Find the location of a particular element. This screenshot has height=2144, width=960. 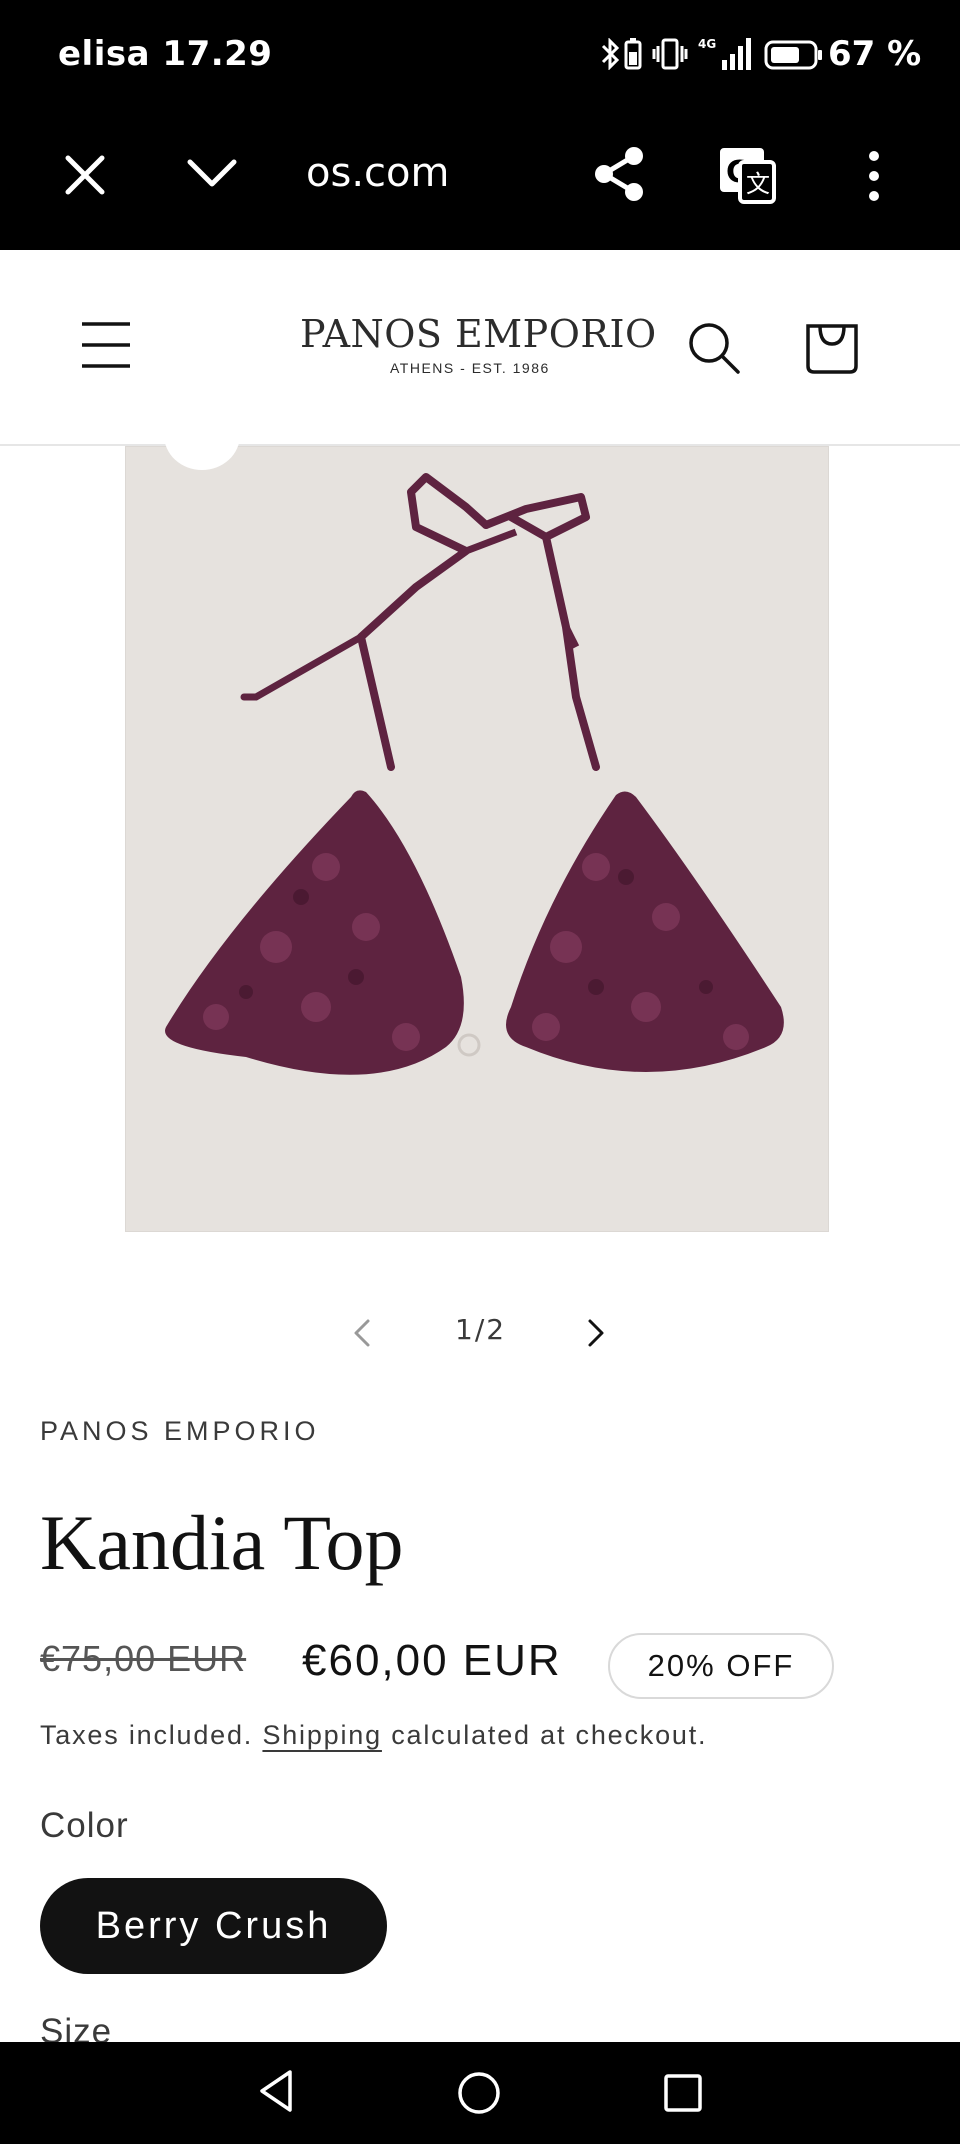

more-options-icon is located at coordinates (874, 176).